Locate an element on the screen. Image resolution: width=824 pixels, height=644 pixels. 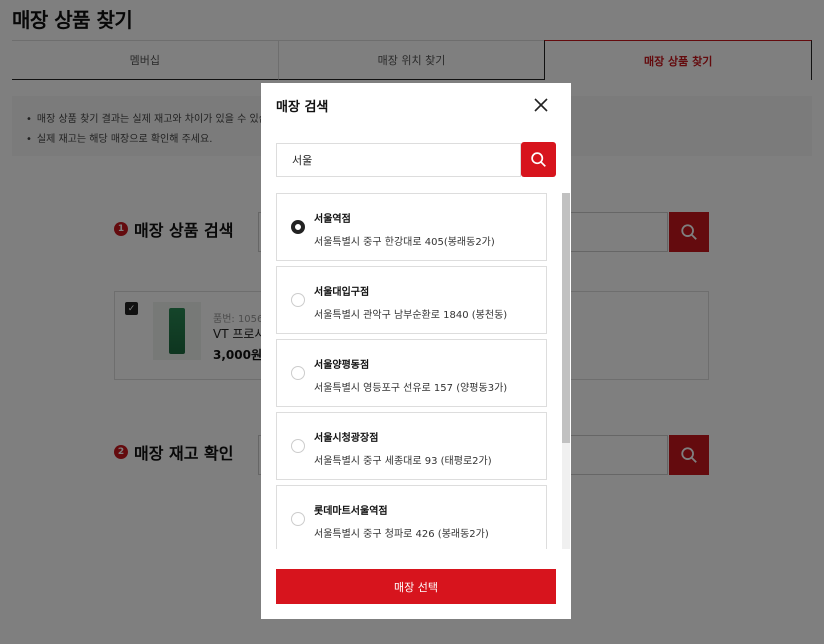
store-search-button is located at coordinates (538, 159).